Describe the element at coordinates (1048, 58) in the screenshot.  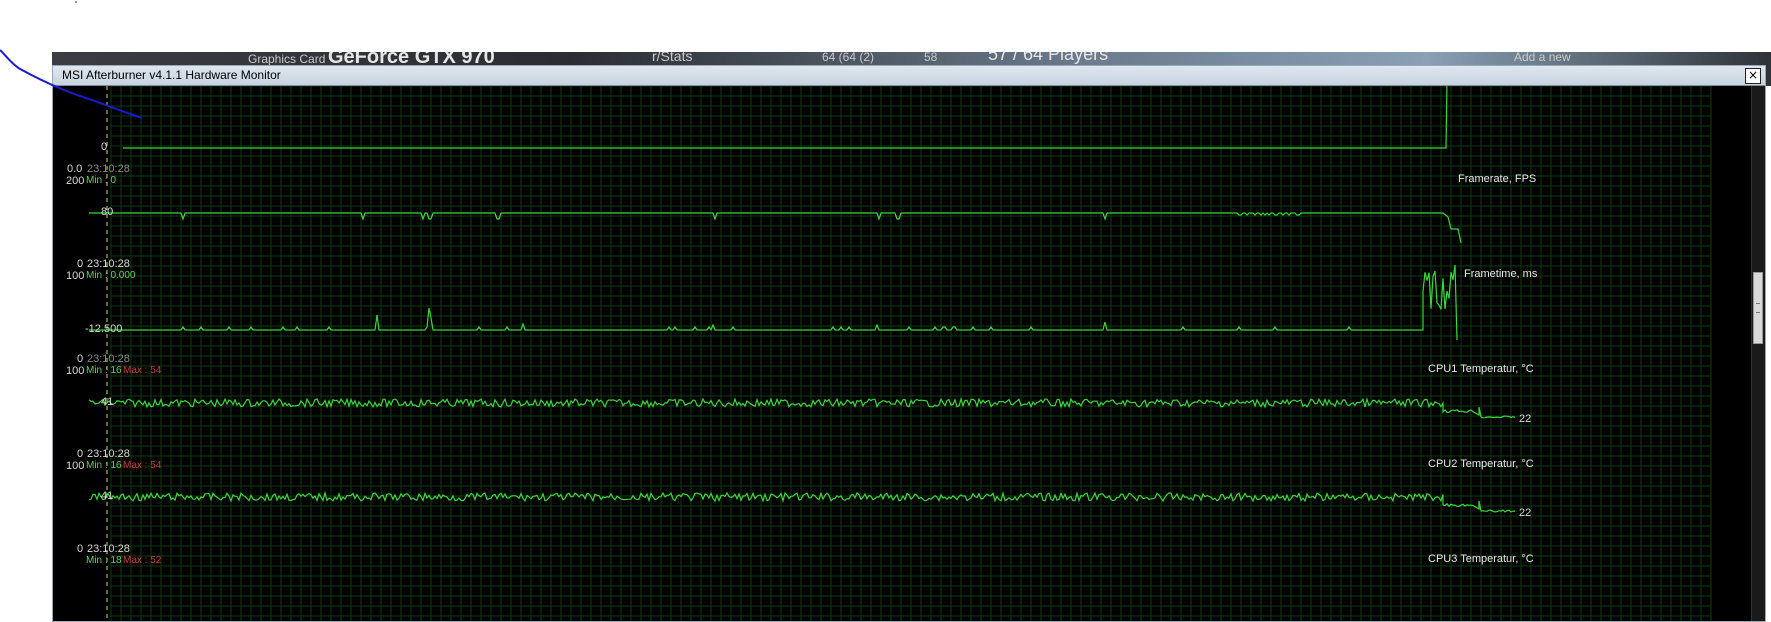
I see `players-count: 57 / 64 Players` at that location.